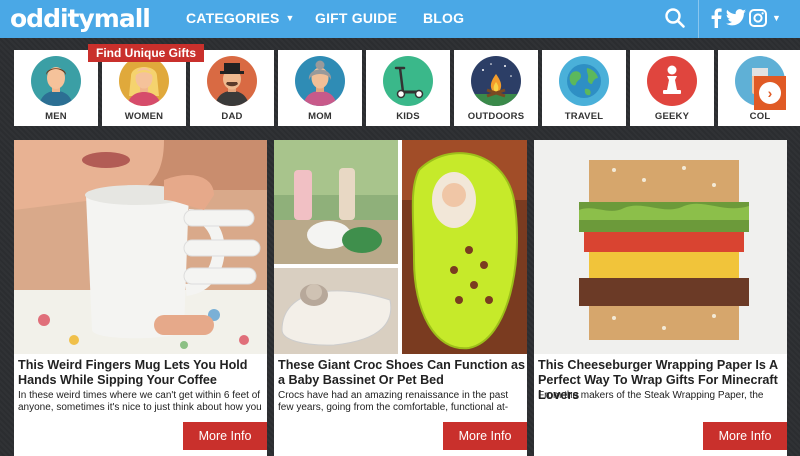 This screenshot has width=800, height=456. What do you see at coordinates (56, 81) in the screenshot?
I see `man-avatar-icon` at bounding box center [56, 81].